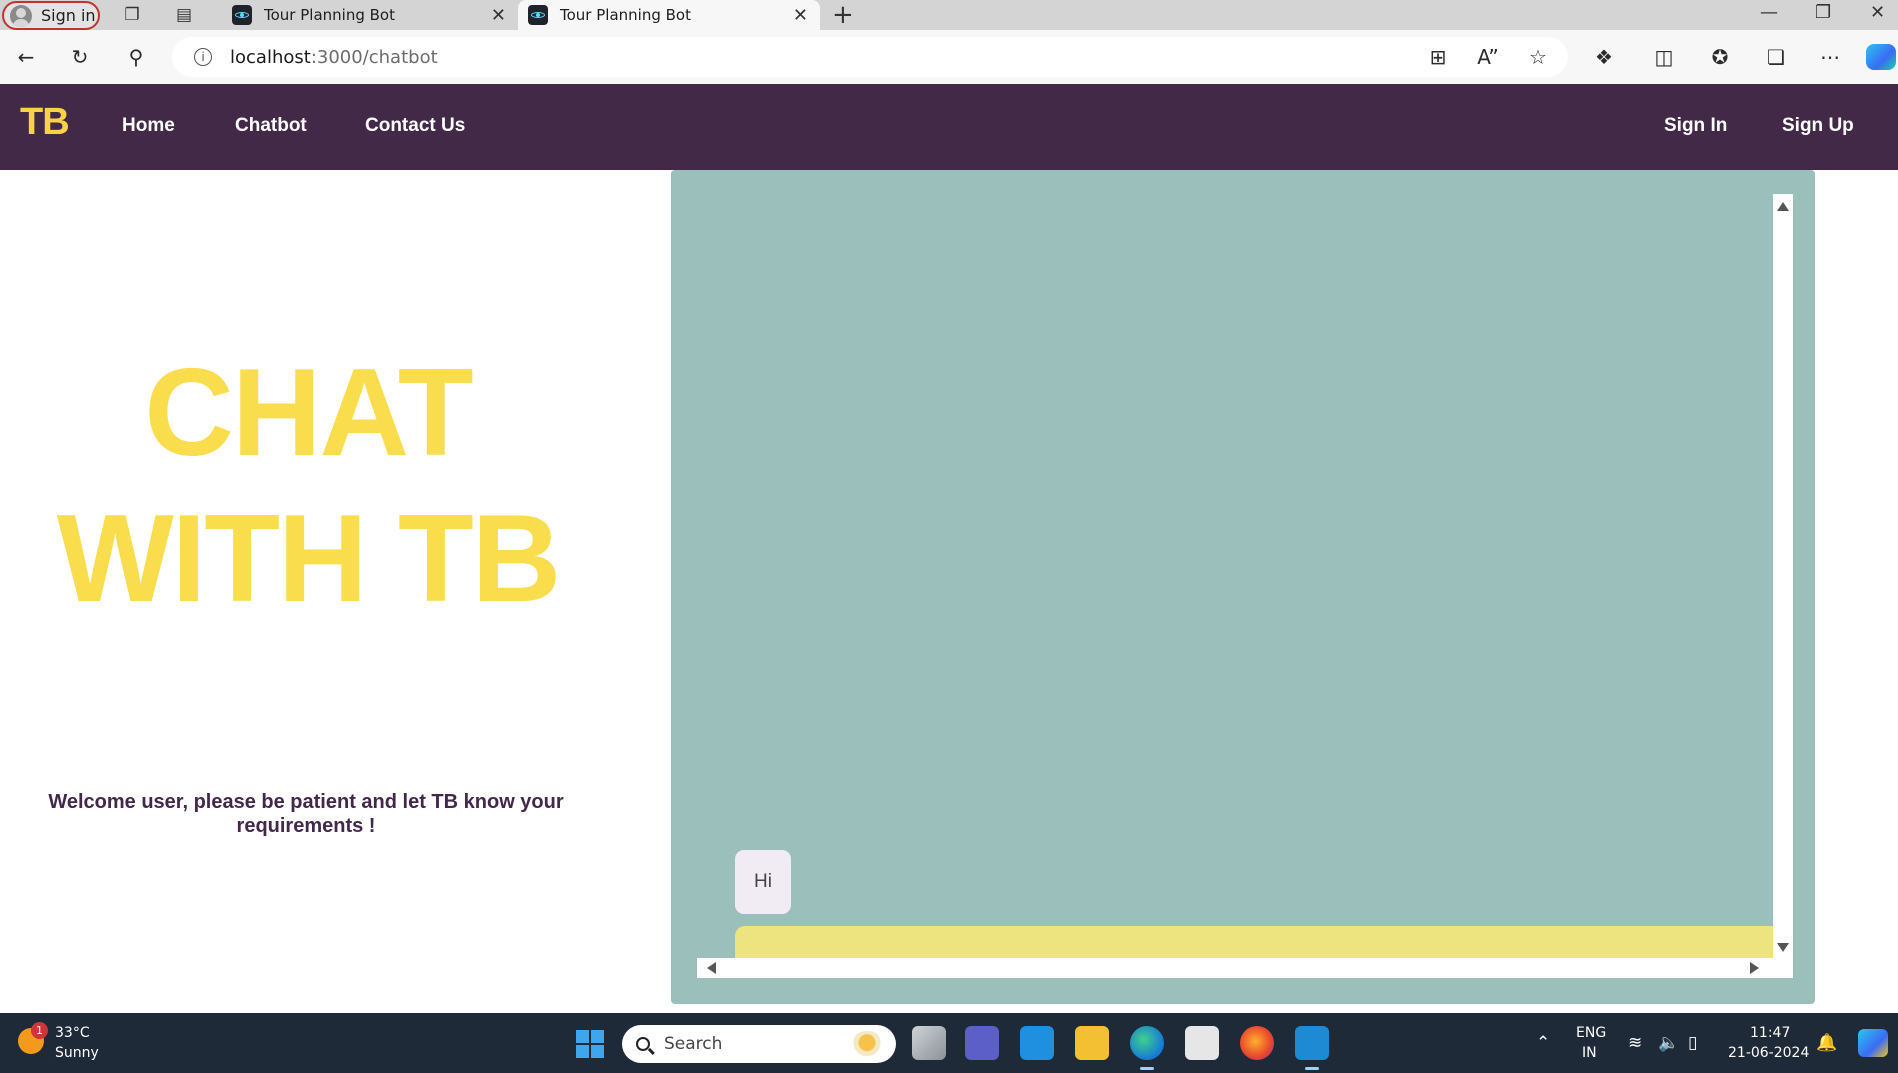 The width and height of the screenshot is (1898, 1073). I want to click on hero-title-line2: WITH TB, so click(309, 559).